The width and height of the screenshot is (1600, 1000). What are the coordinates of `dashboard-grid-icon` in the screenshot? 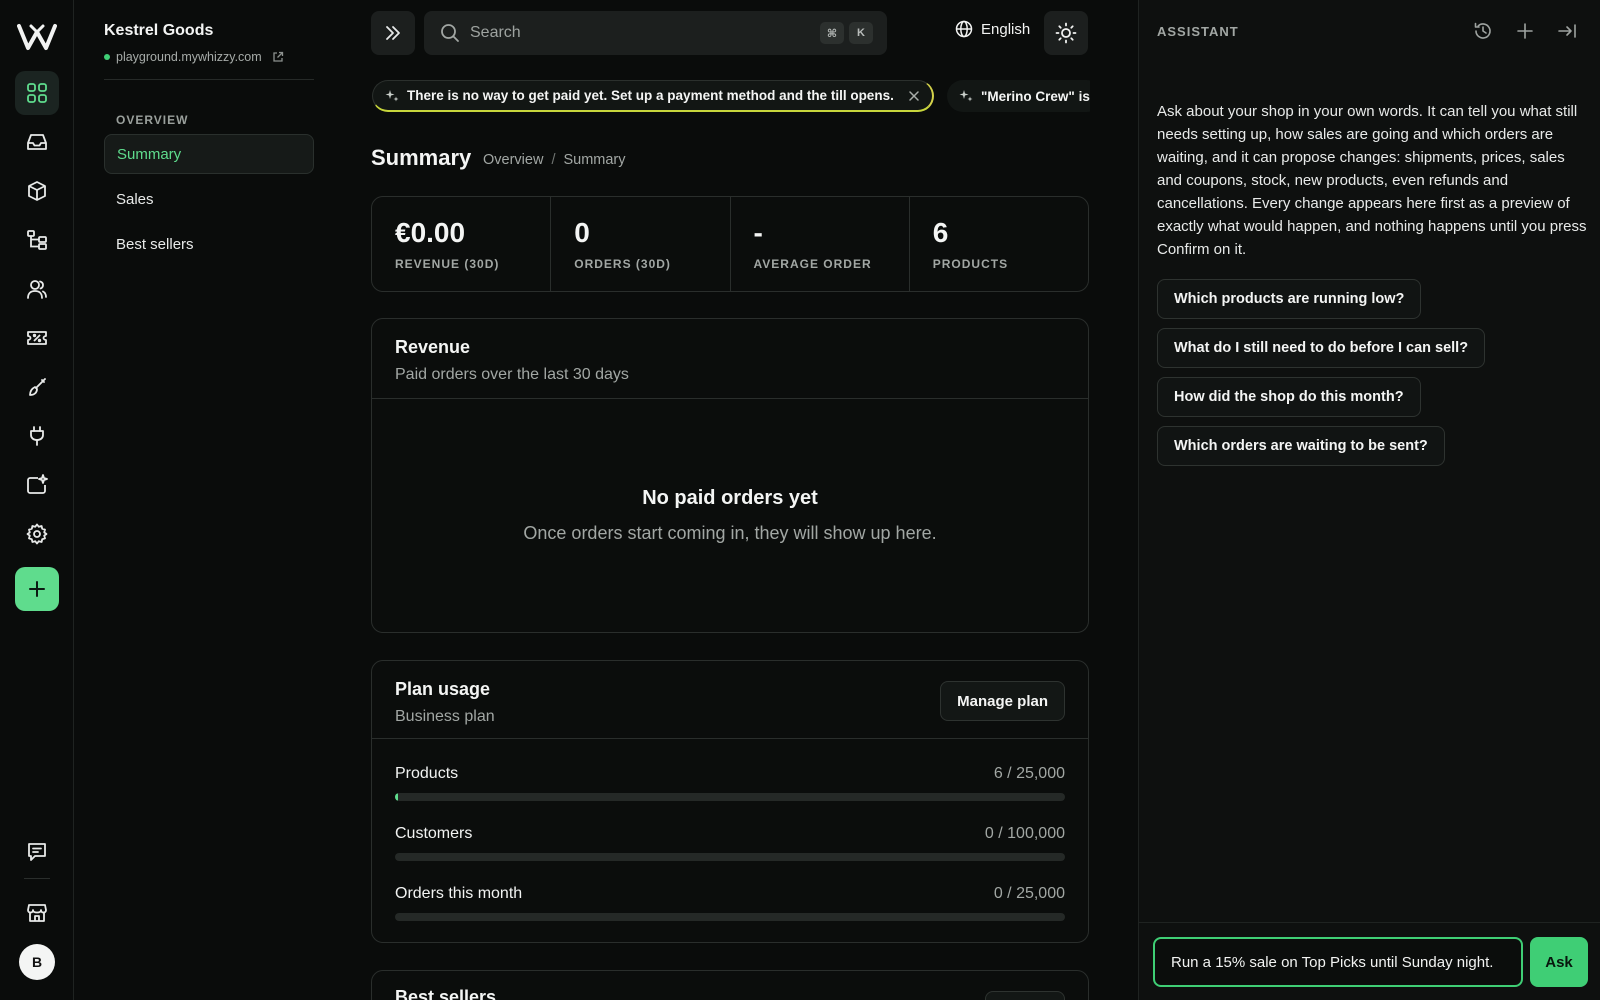 It's located at (37, 93).